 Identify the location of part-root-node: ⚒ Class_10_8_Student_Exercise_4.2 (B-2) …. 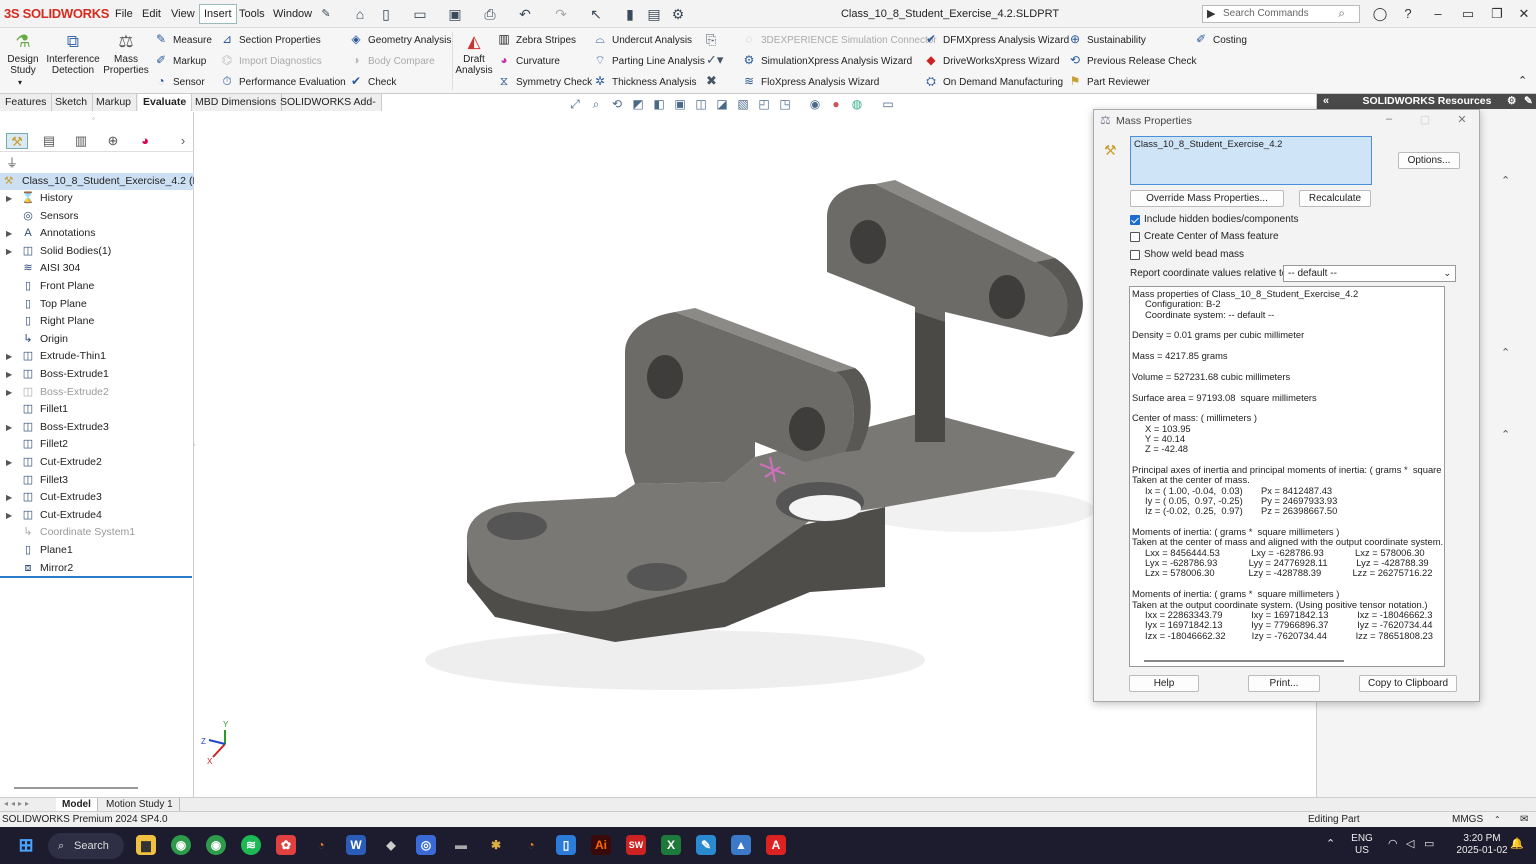
(97, 181).